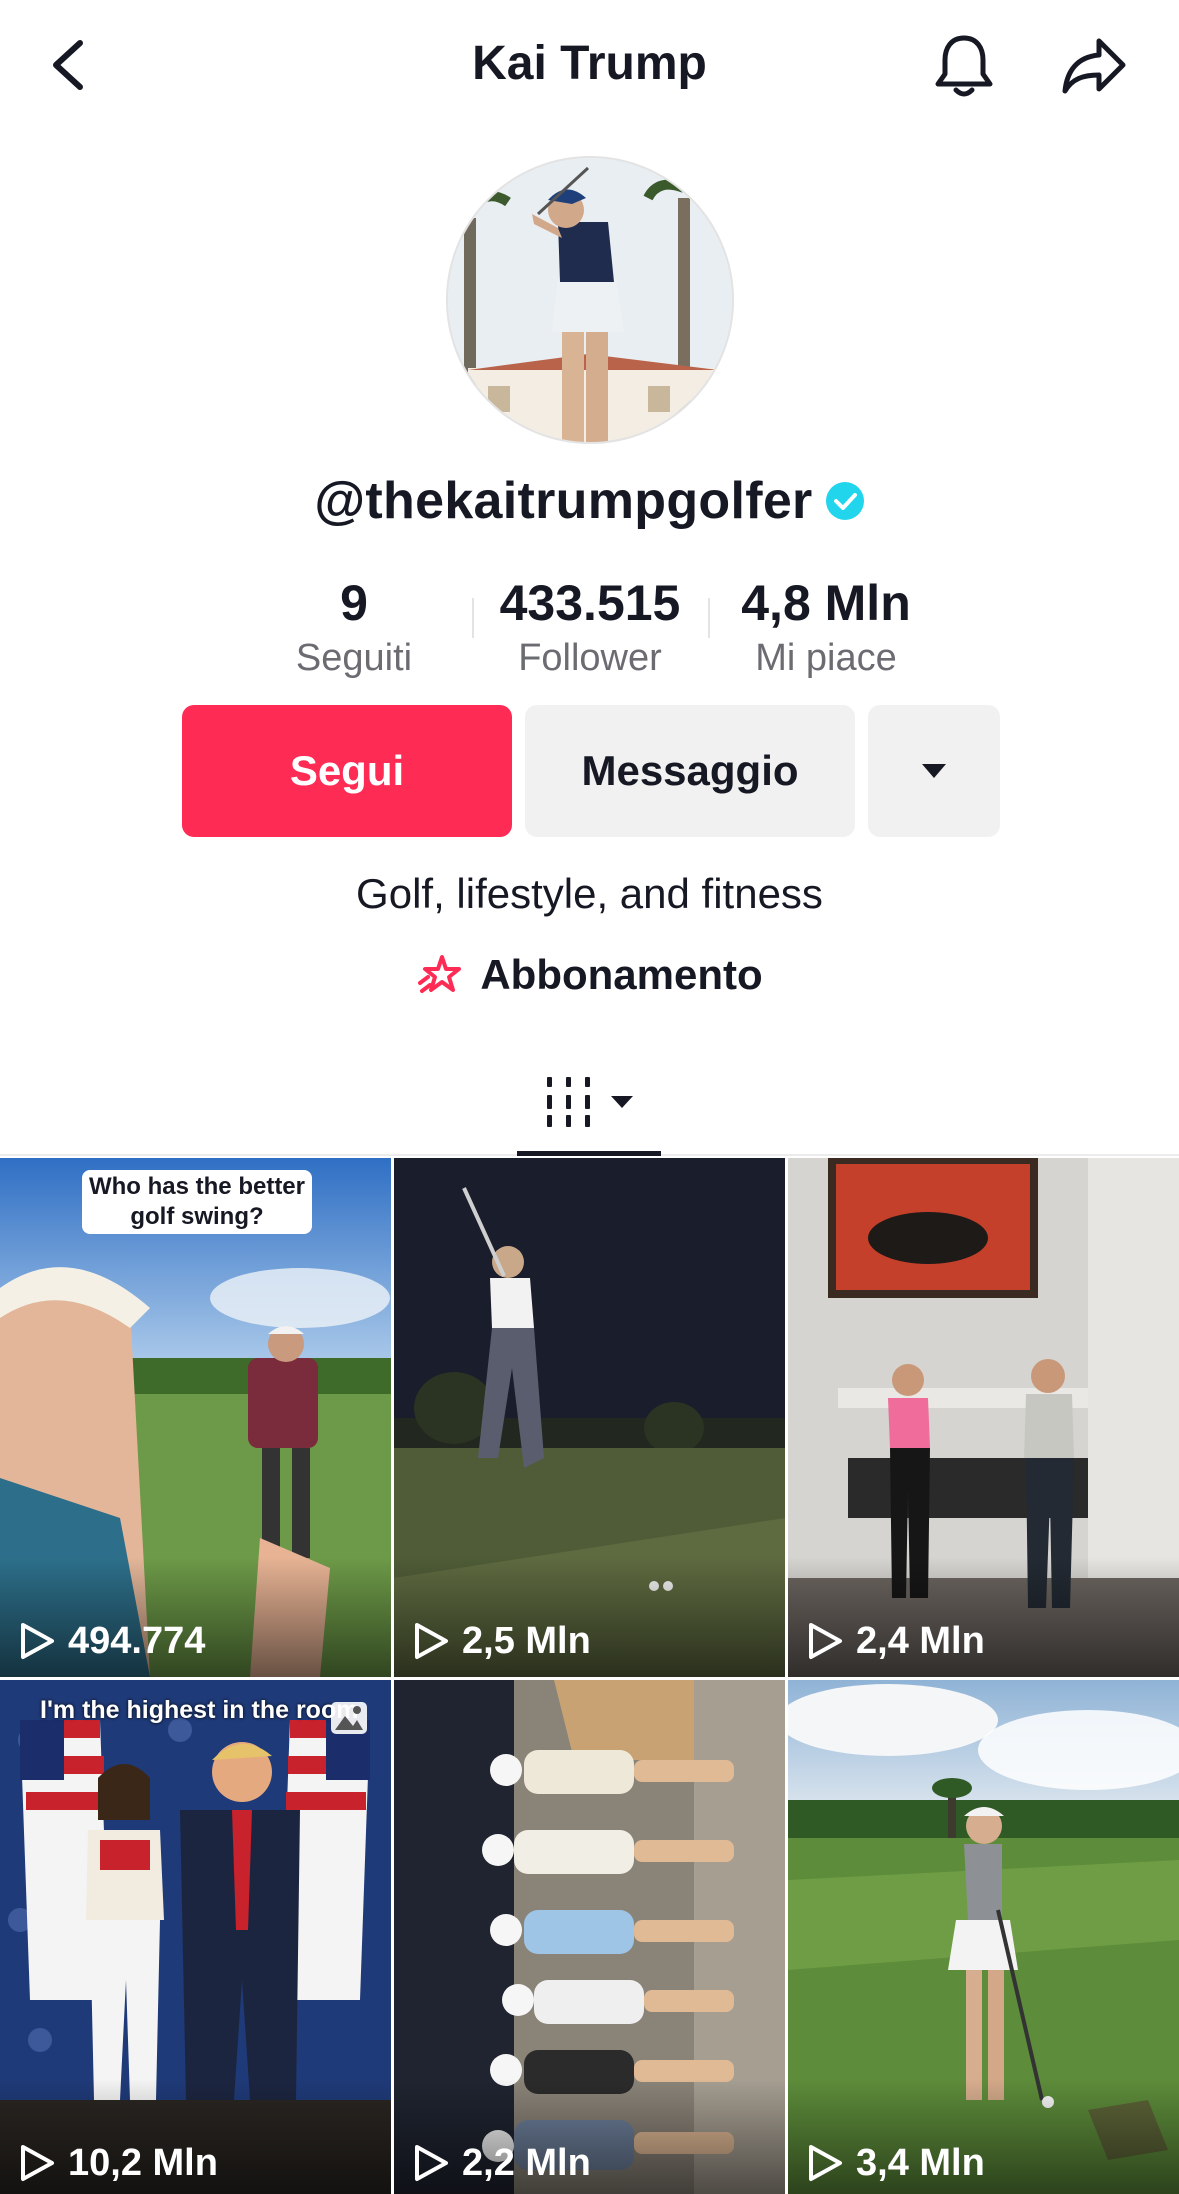 This screenshot has width=1179, height=2194. What do you see at coordinates (983, 1937) in the screenshot?
I see `video-thumbnail: 3,4 Mln` at bounding box center [983, 1937].